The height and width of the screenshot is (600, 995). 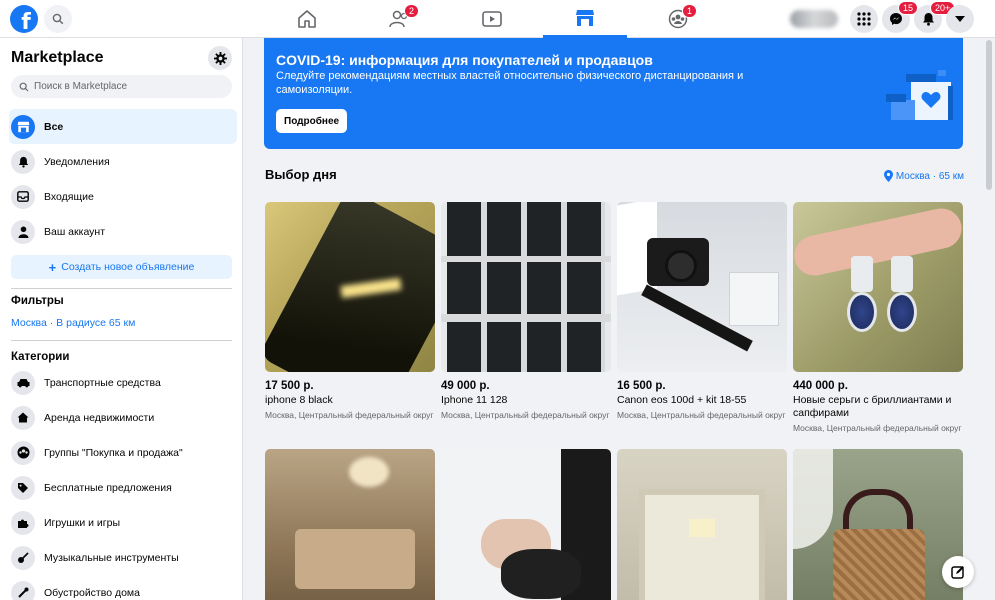 I want to click on feed-location-label: Москва · 65 км, so click(x=929, y=176).